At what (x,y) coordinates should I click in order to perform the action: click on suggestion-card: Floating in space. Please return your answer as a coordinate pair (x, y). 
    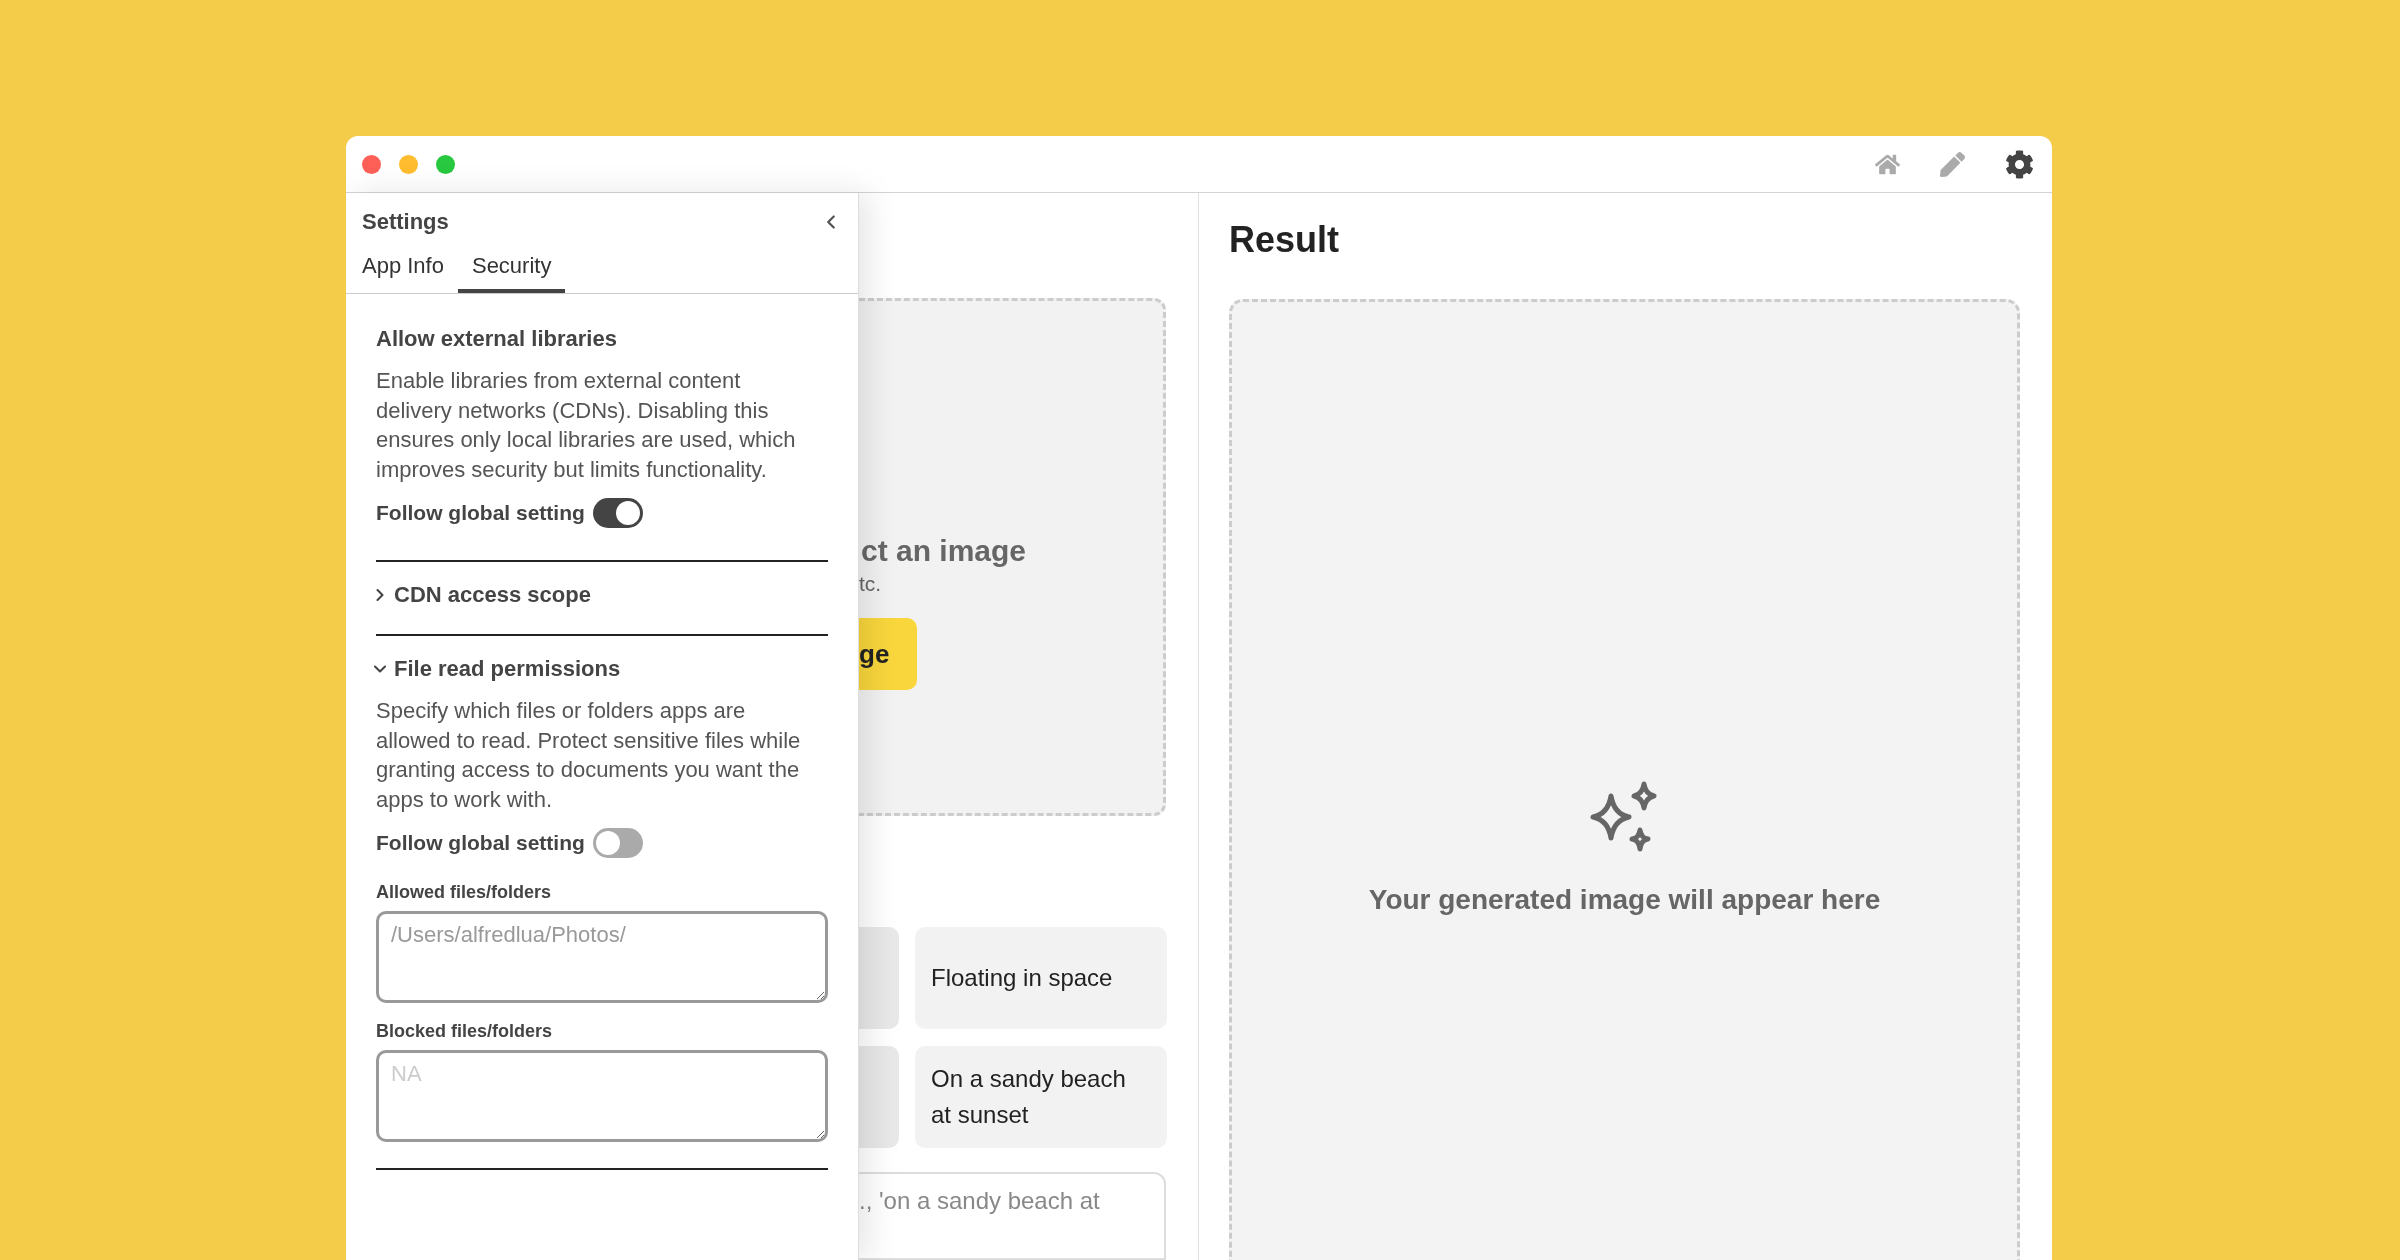
    Looking at the image, I should click on (1041, 978).